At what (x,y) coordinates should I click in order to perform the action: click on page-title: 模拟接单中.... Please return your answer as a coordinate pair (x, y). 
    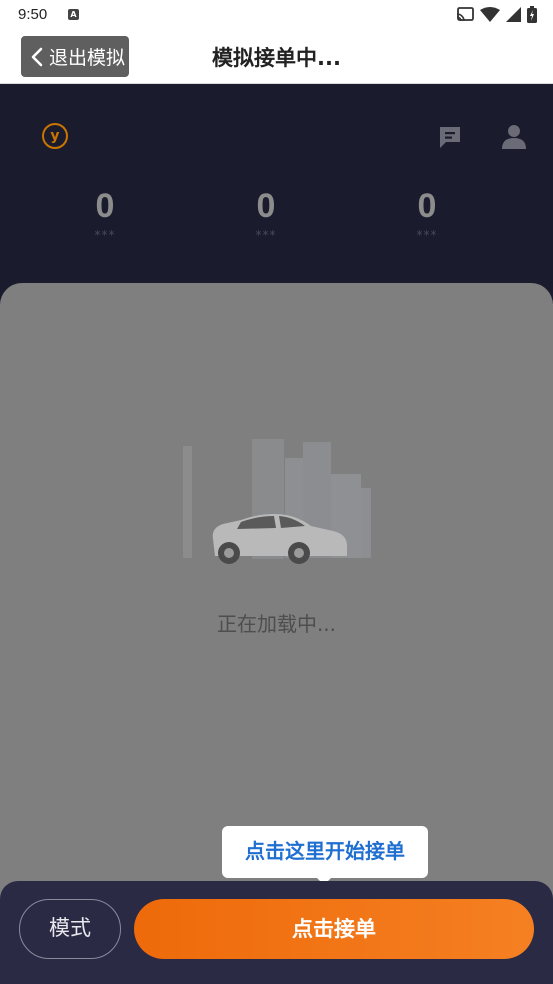
    Looking at the image, I should click on (276, 58).